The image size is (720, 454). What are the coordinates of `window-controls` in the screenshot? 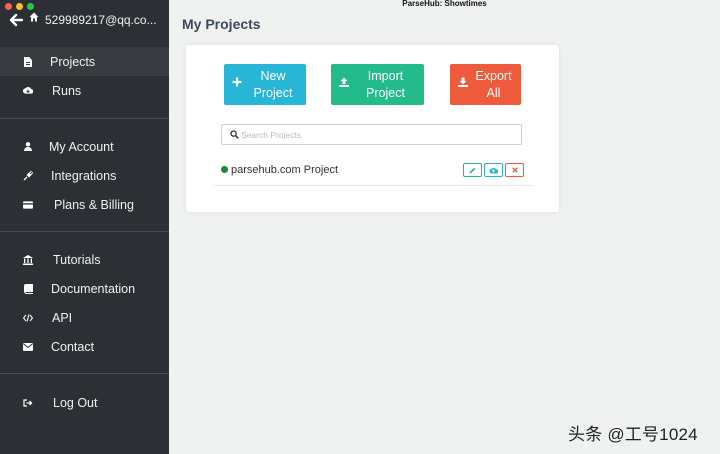 It's located at (19, 6).